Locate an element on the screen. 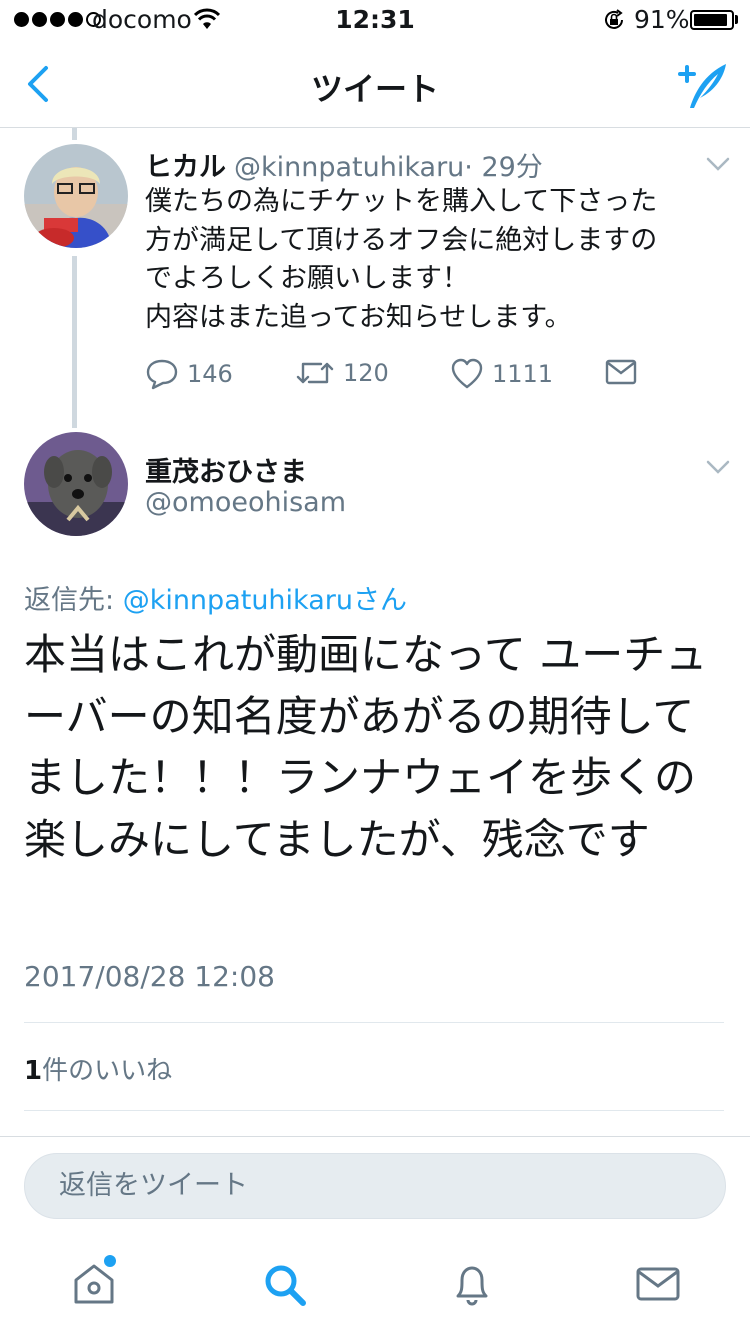  like-count: 1111 is located at coordinates (523, 374).